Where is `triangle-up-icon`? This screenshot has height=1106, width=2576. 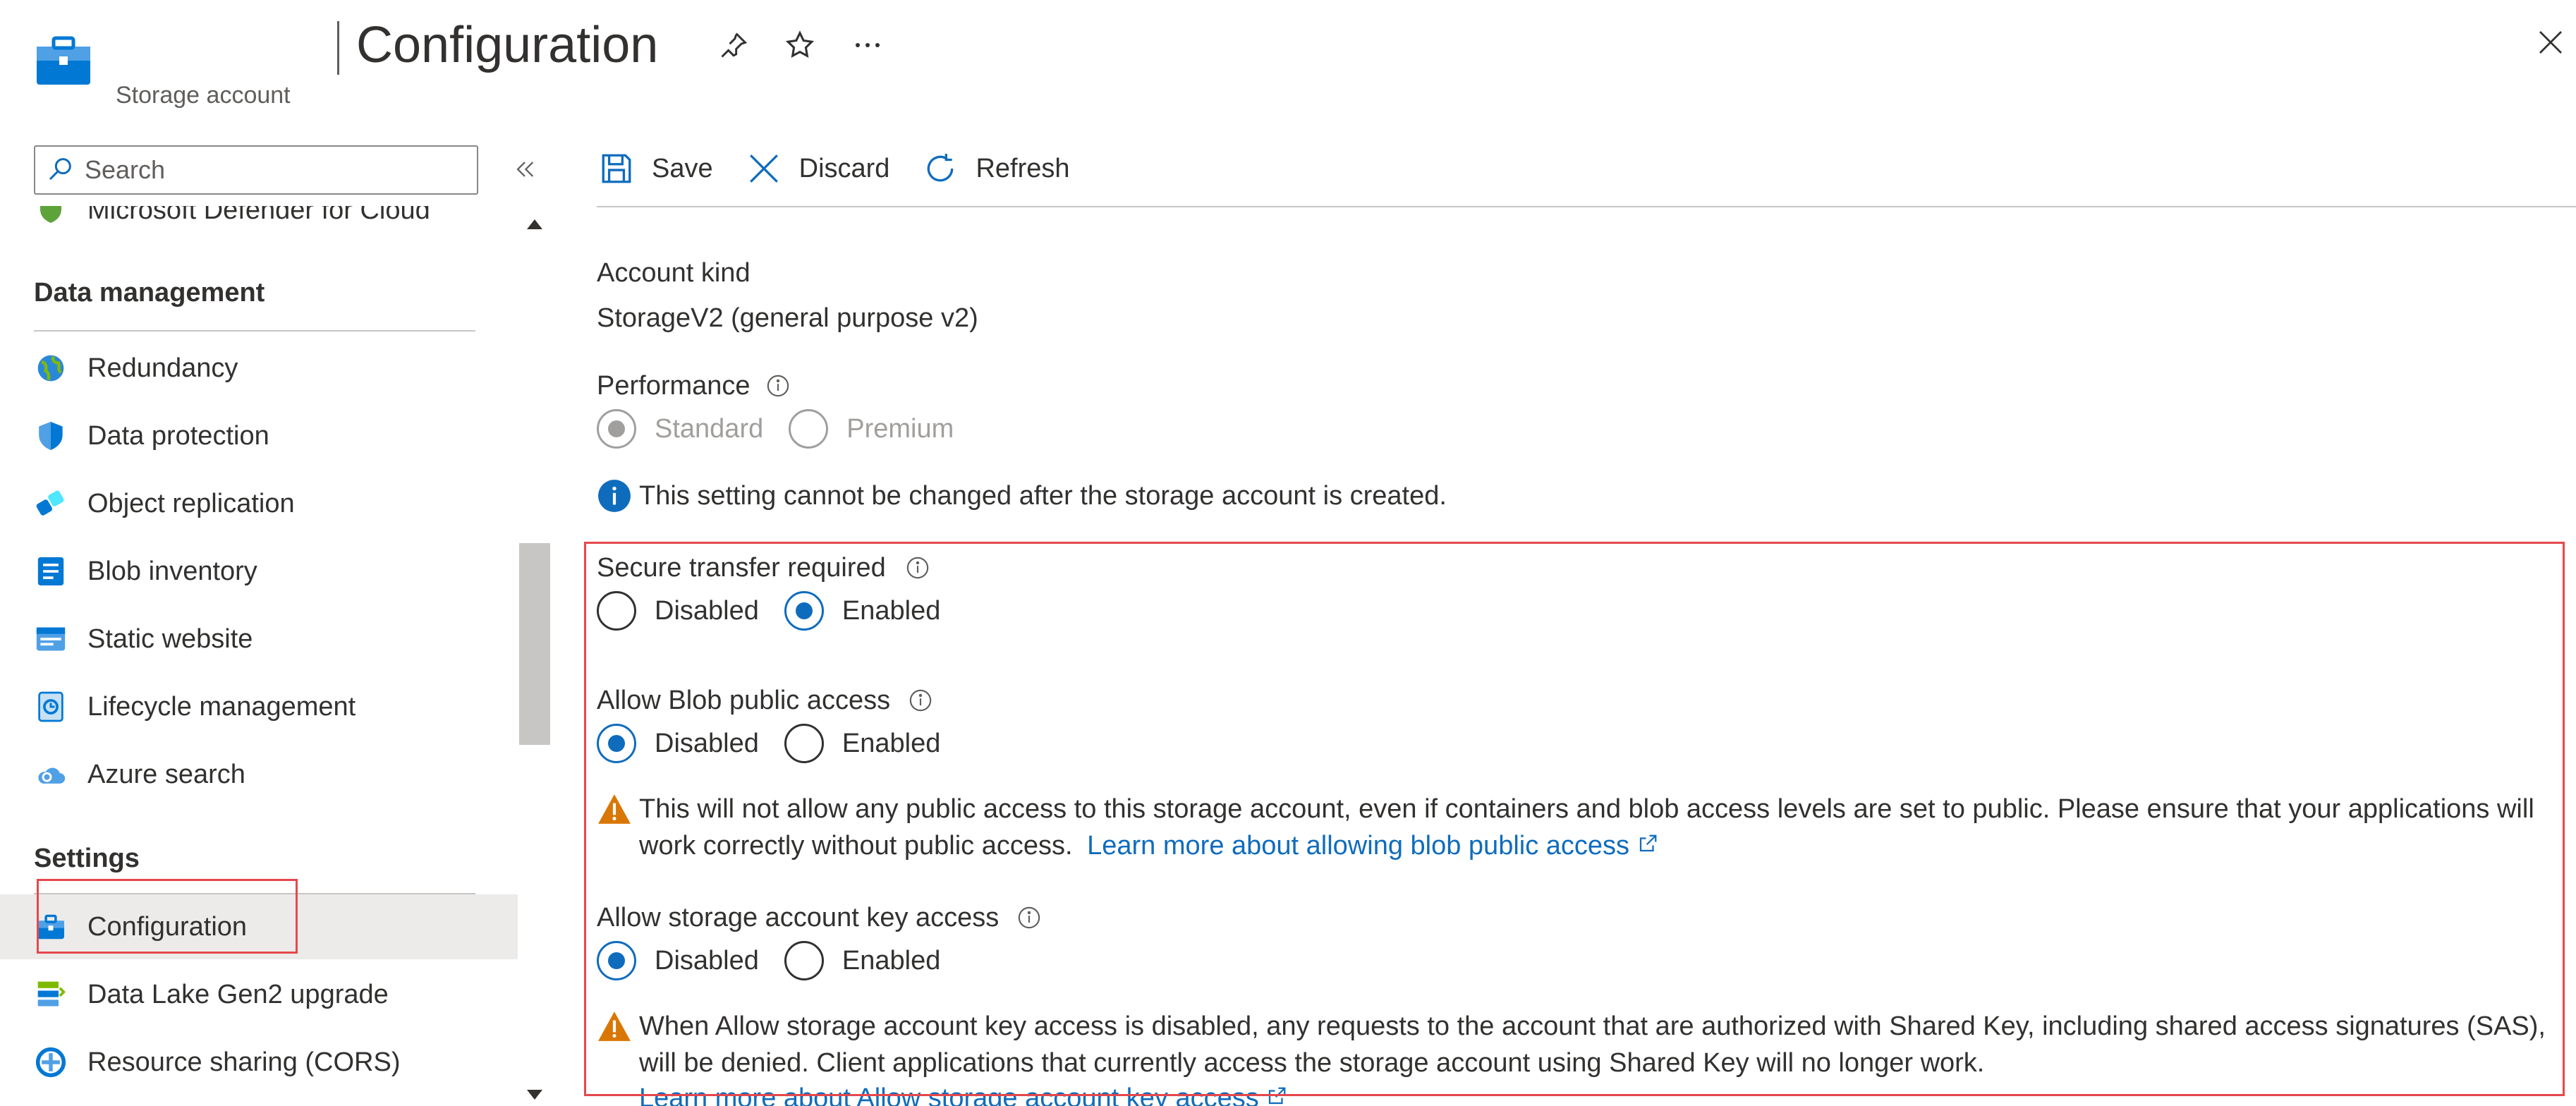
triangle-up-icon is located at coordinates (534, 226).